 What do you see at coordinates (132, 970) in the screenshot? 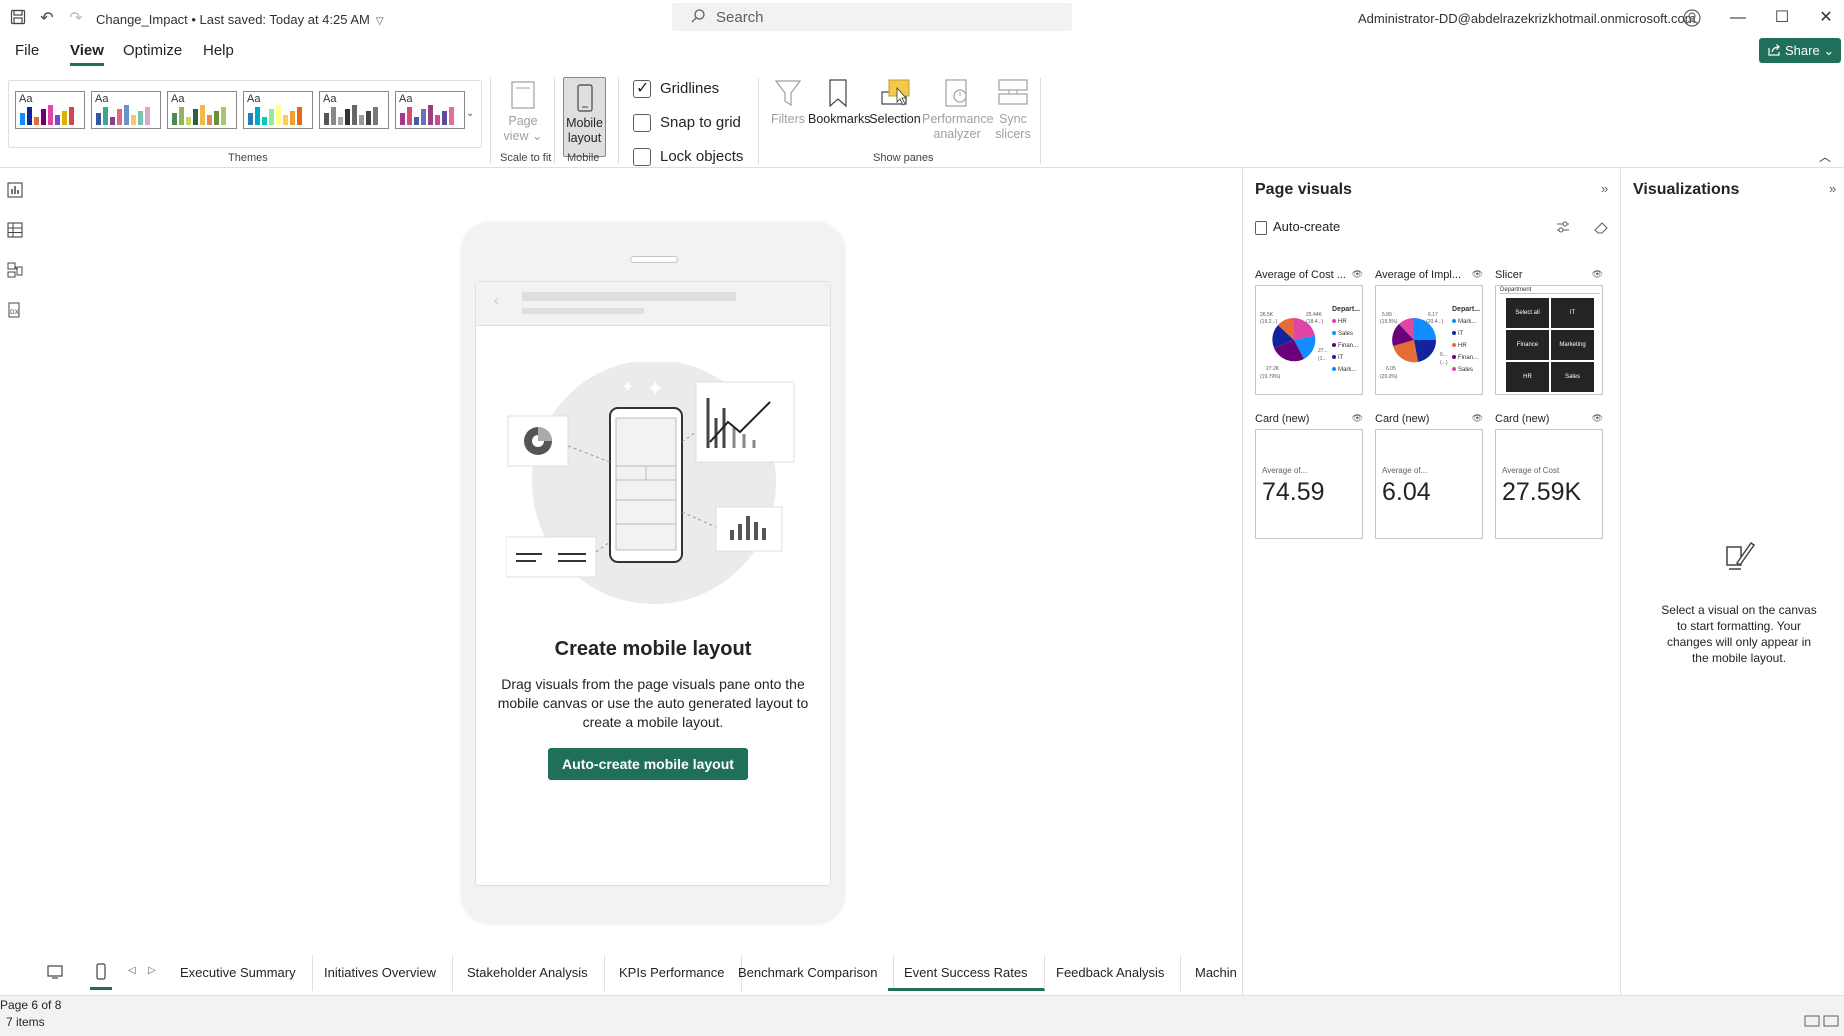
I see `previous-page-icon: ◁` at bounding box center [132, 970].